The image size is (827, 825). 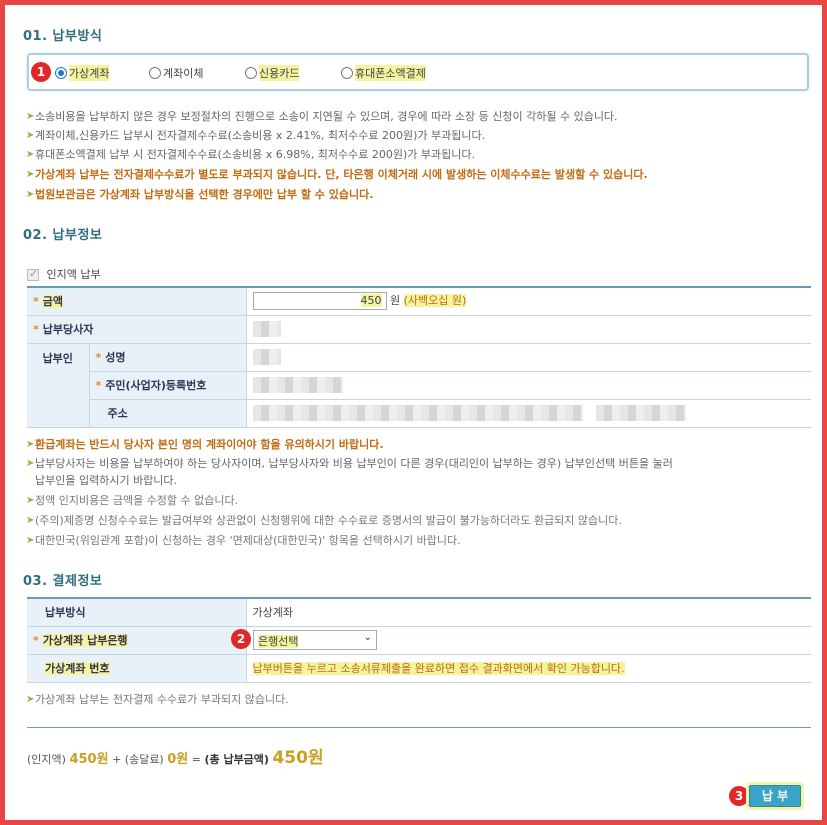 I want to click on stamp-checkbox, so click(x=33, y=274).